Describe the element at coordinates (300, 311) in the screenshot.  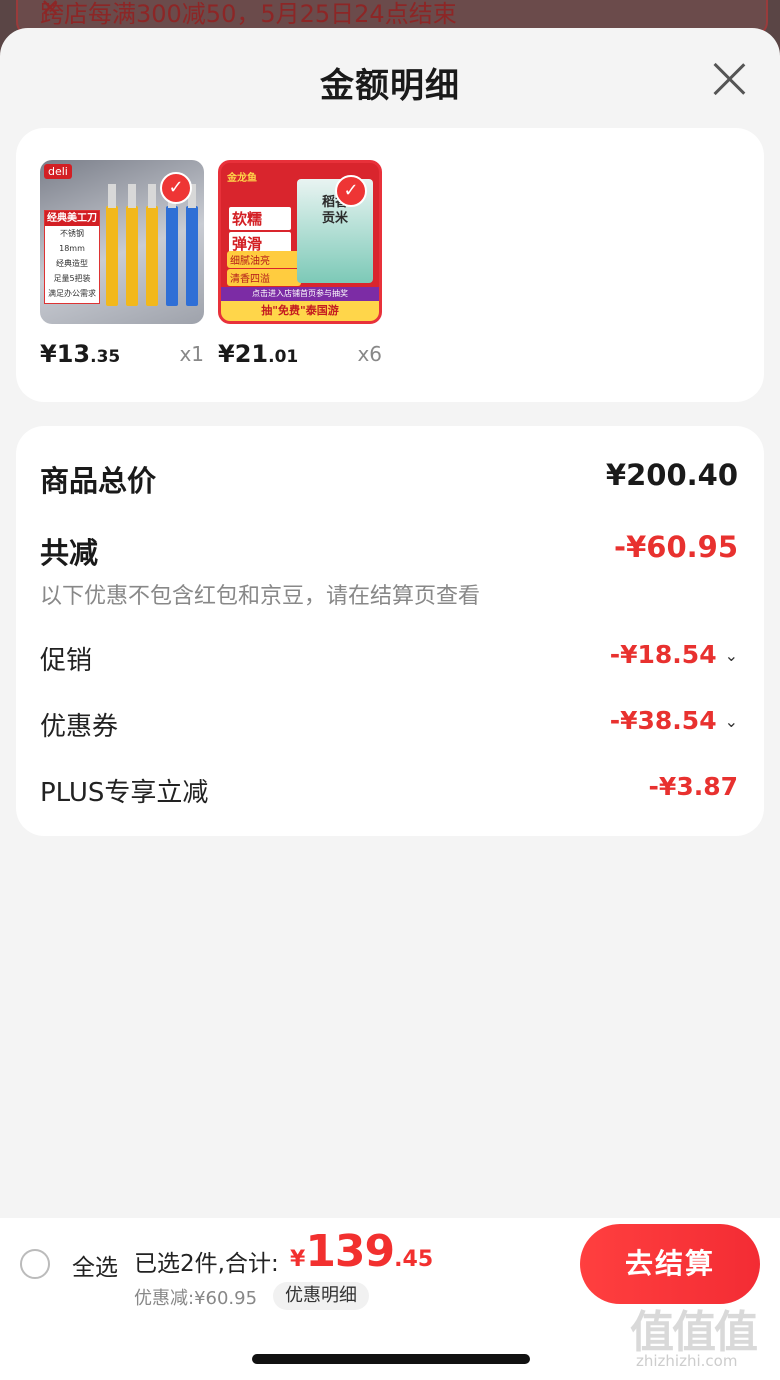
I see `product-image-strip: 抽"免费"泰国游` at that location.